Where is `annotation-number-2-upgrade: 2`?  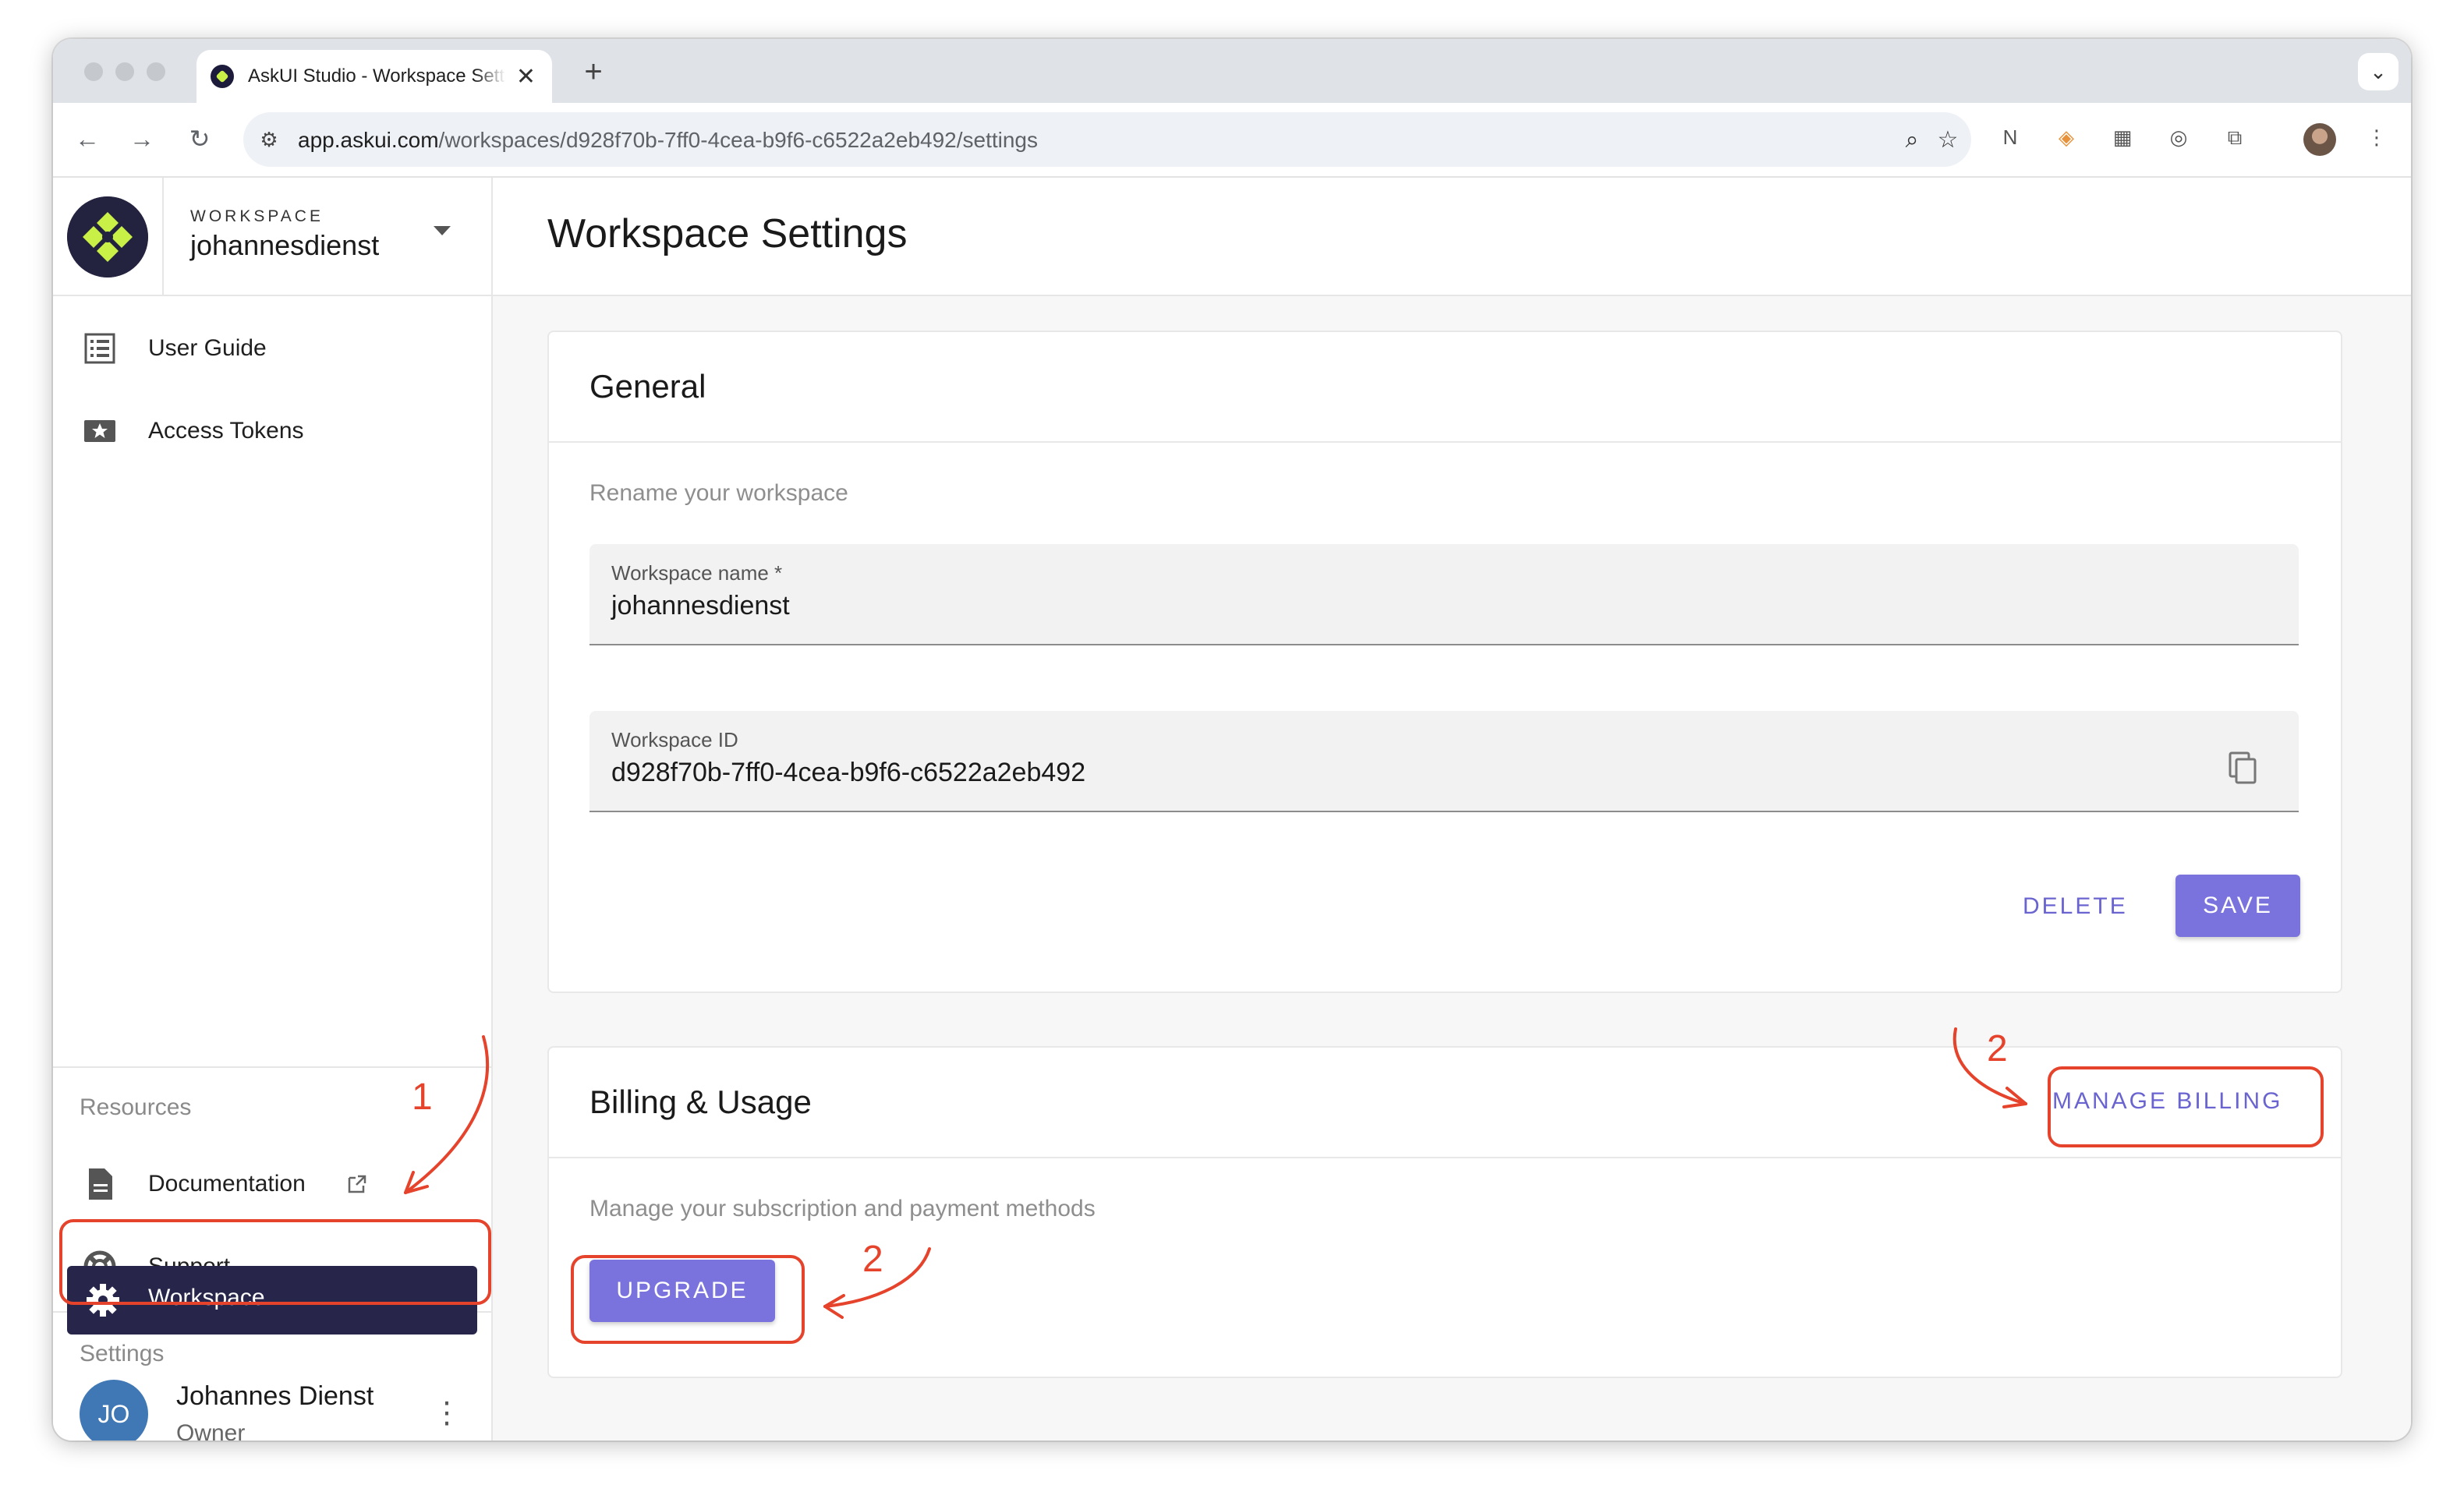
annotation-number-2-upgrade: 2 is located at coordinates (872, 1259).